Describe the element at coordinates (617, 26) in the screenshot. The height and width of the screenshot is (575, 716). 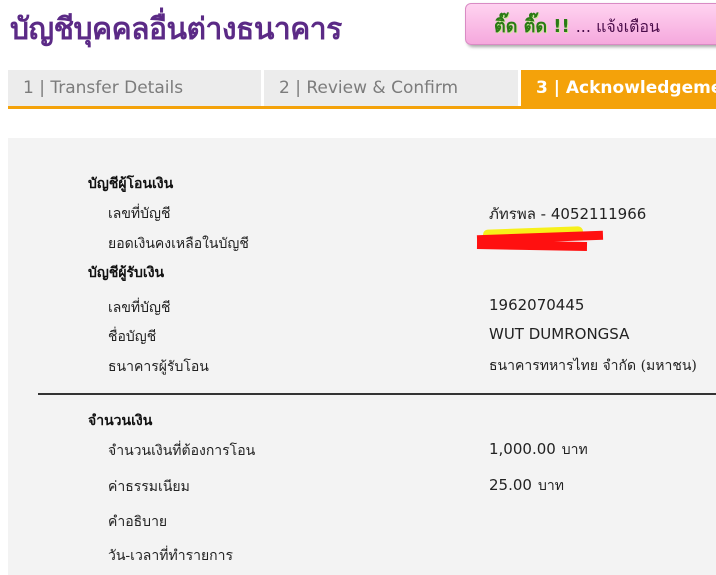
I see `promo-text: ... แจ้งเตือน` at that location.